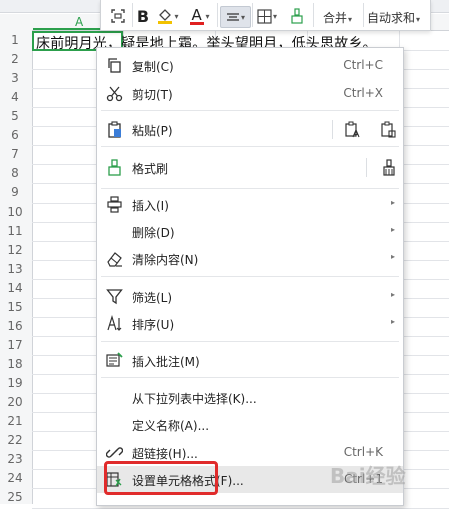 Image resolution: width=449 pixels, height=509 pixels. I want to click on menu-item-delete: 删除(D) ▸, so click(250, 231).